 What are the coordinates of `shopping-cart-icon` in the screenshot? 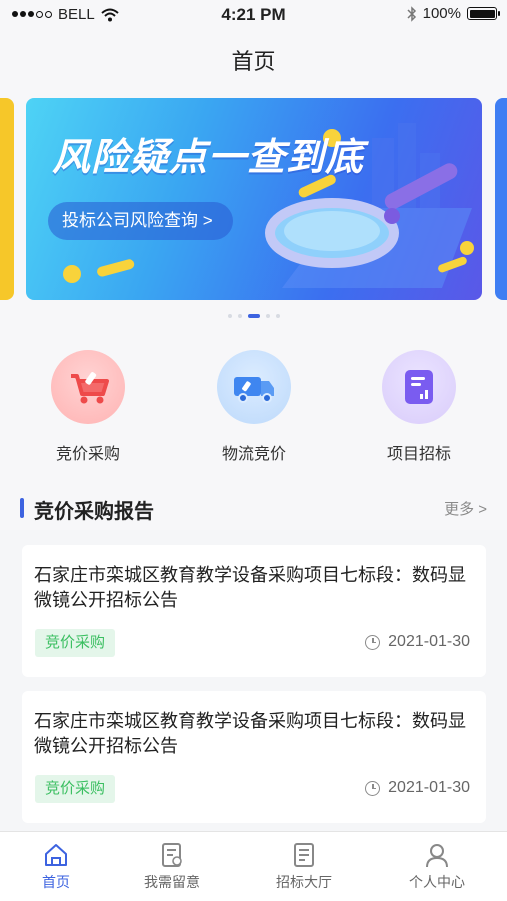 It's located at (88, 387).